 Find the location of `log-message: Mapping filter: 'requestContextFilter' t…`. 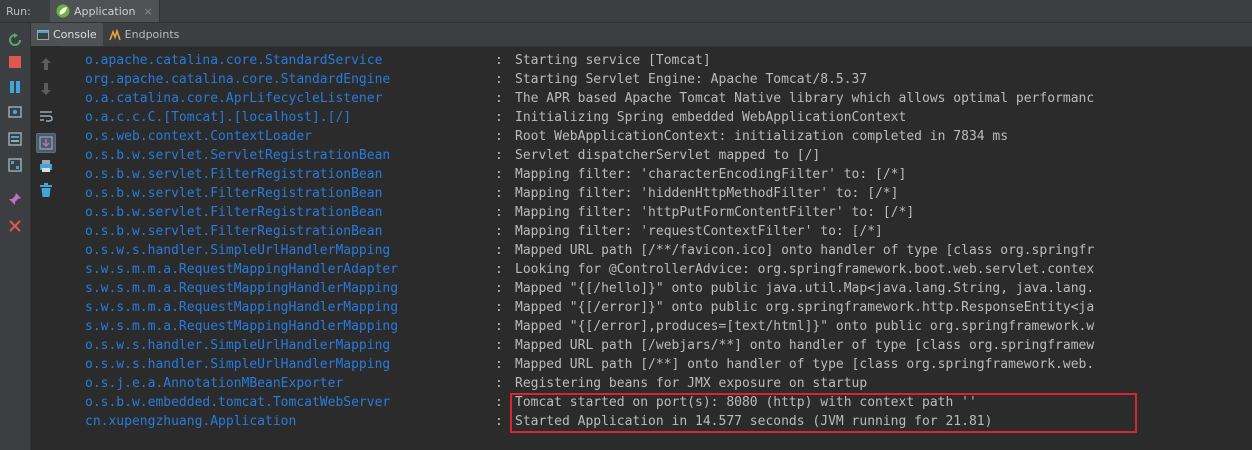

log-message: Mapping filter: 'requestContextFilter' t… is located at coordinates (699, 231).